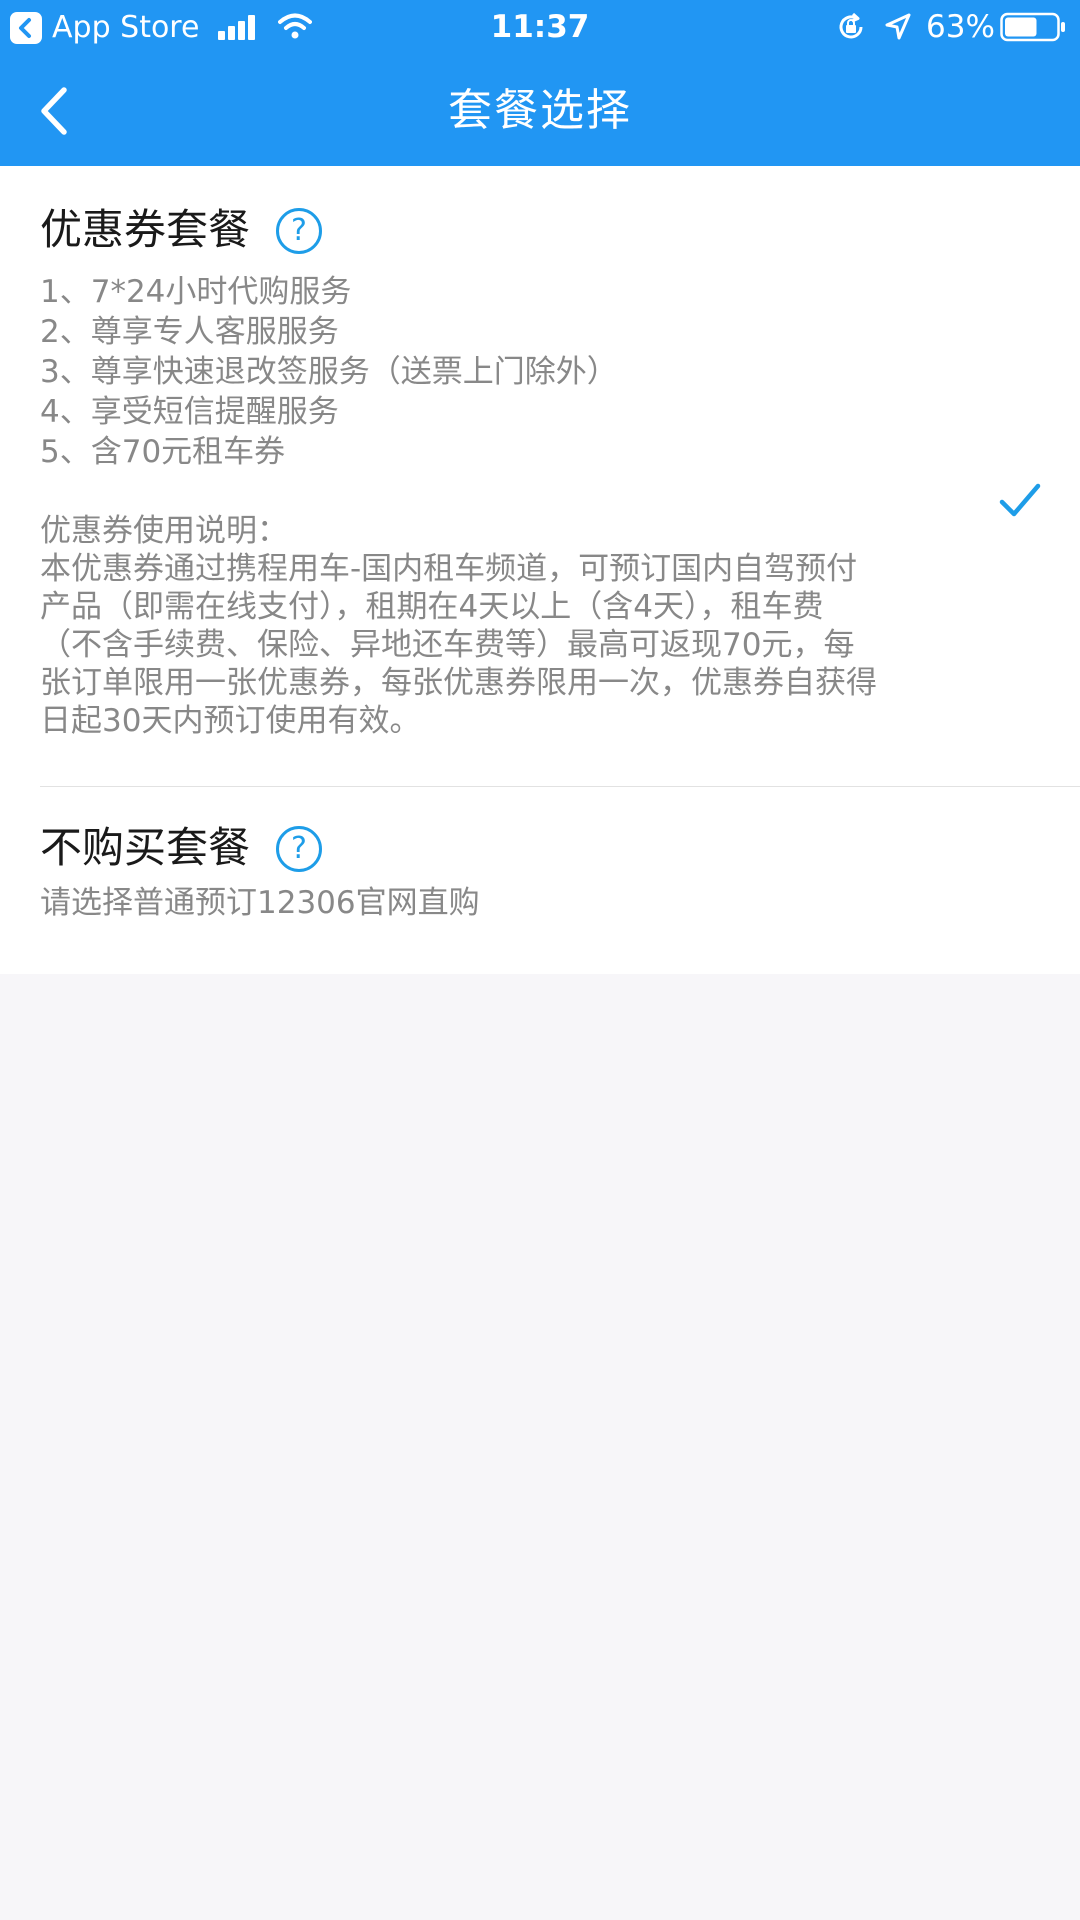 This screenshot has width=1080, height=1920. Describe the element at coordinates (851, 25) in the screenshot. I see `lock-rotation-icon` at that location.